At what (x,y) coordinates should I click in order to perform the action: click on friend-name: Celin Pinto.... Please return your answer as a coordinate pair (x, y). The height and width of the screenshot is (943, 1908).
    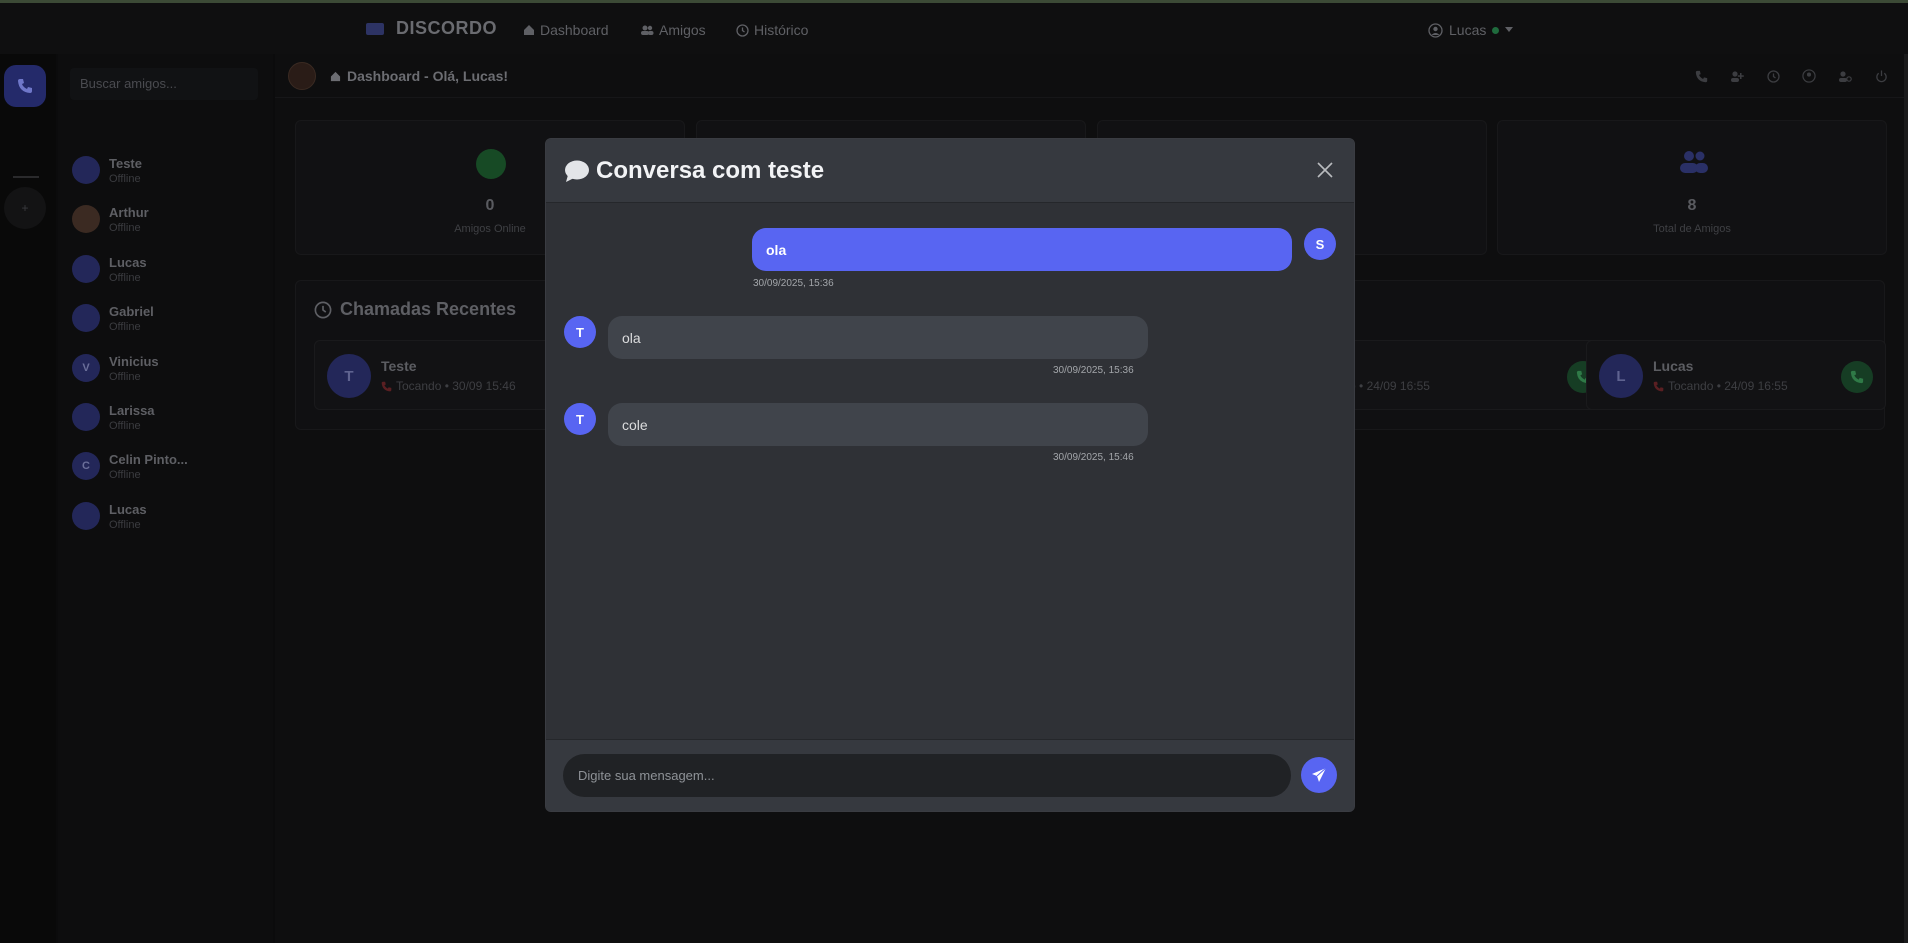
    Looking at the image, I should click on (148, 459).